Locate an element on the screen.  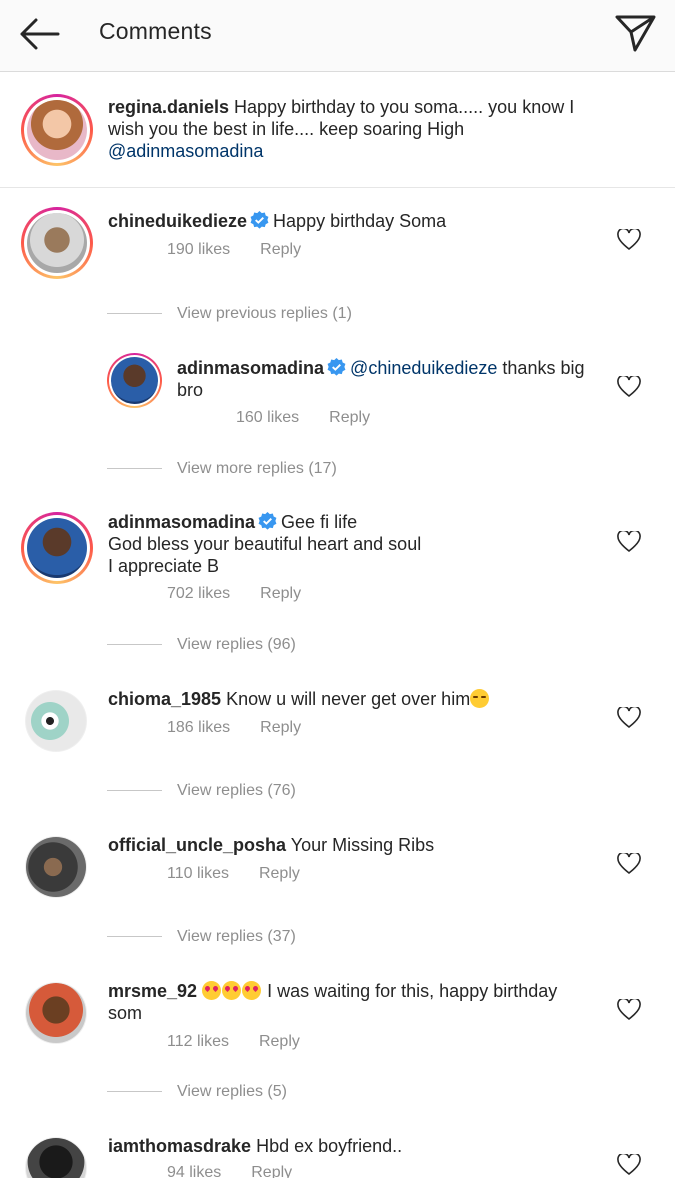
comment-username: chioma_1985 is located at coordinates (164, 699).